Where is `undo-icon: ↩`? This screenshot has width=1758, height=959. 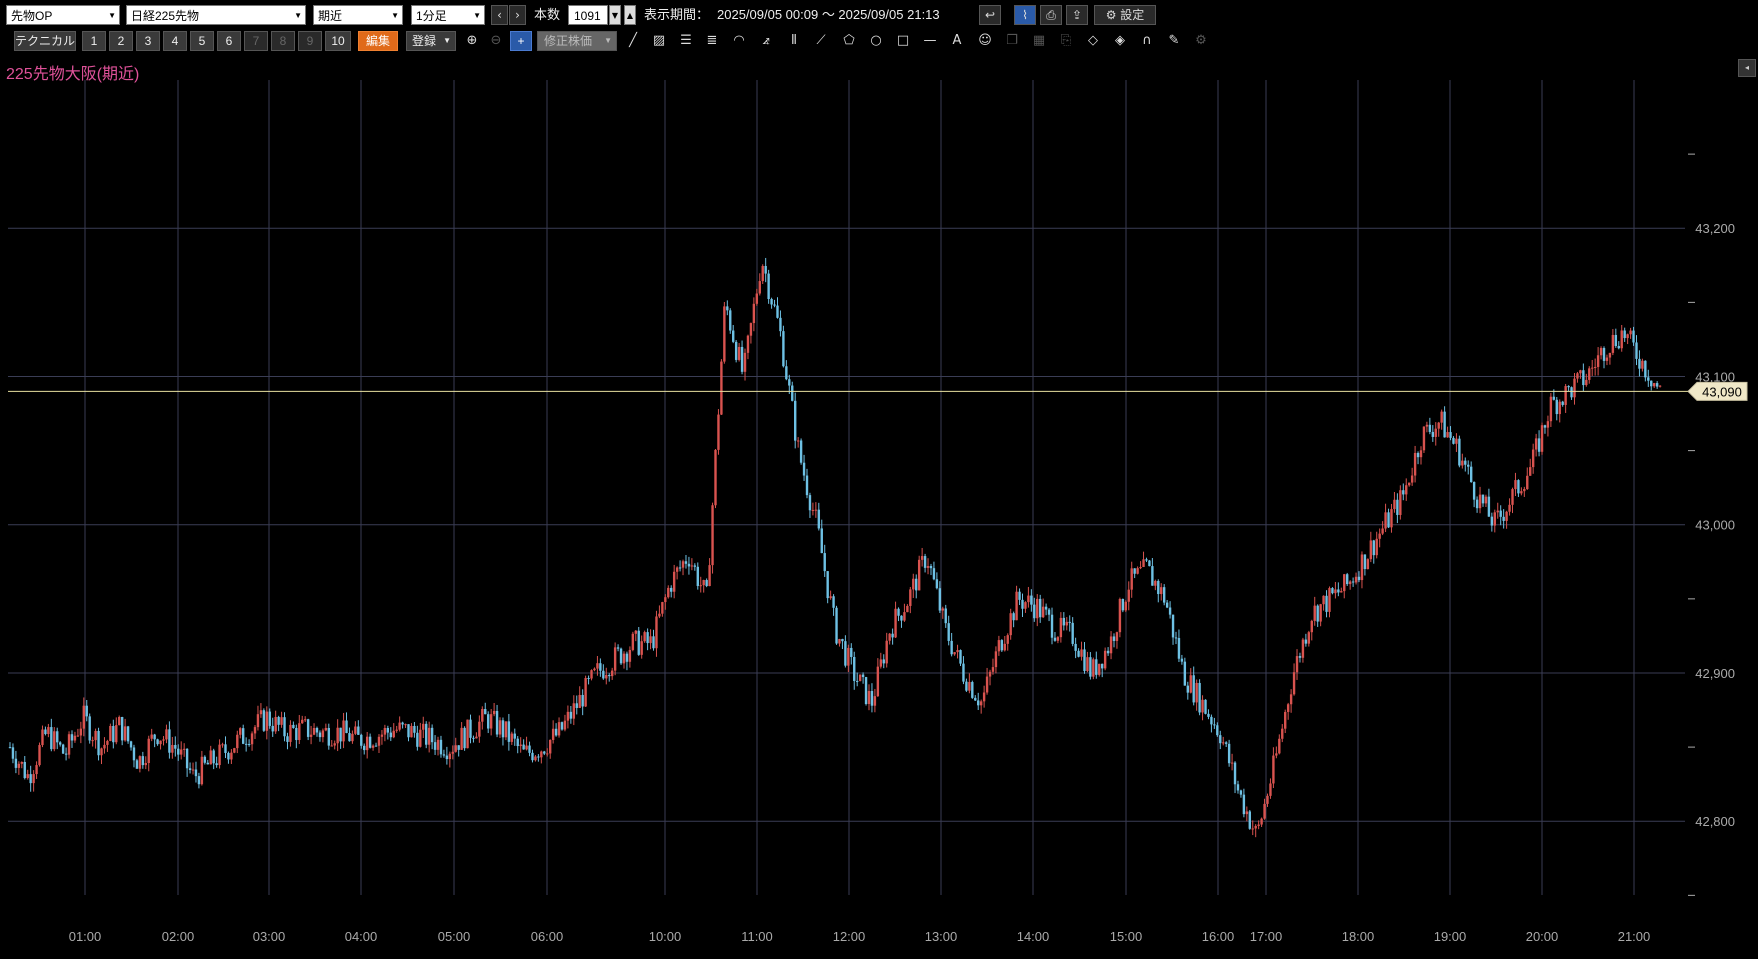 undo-icon: ↩ is located at coordinates (990, 15).